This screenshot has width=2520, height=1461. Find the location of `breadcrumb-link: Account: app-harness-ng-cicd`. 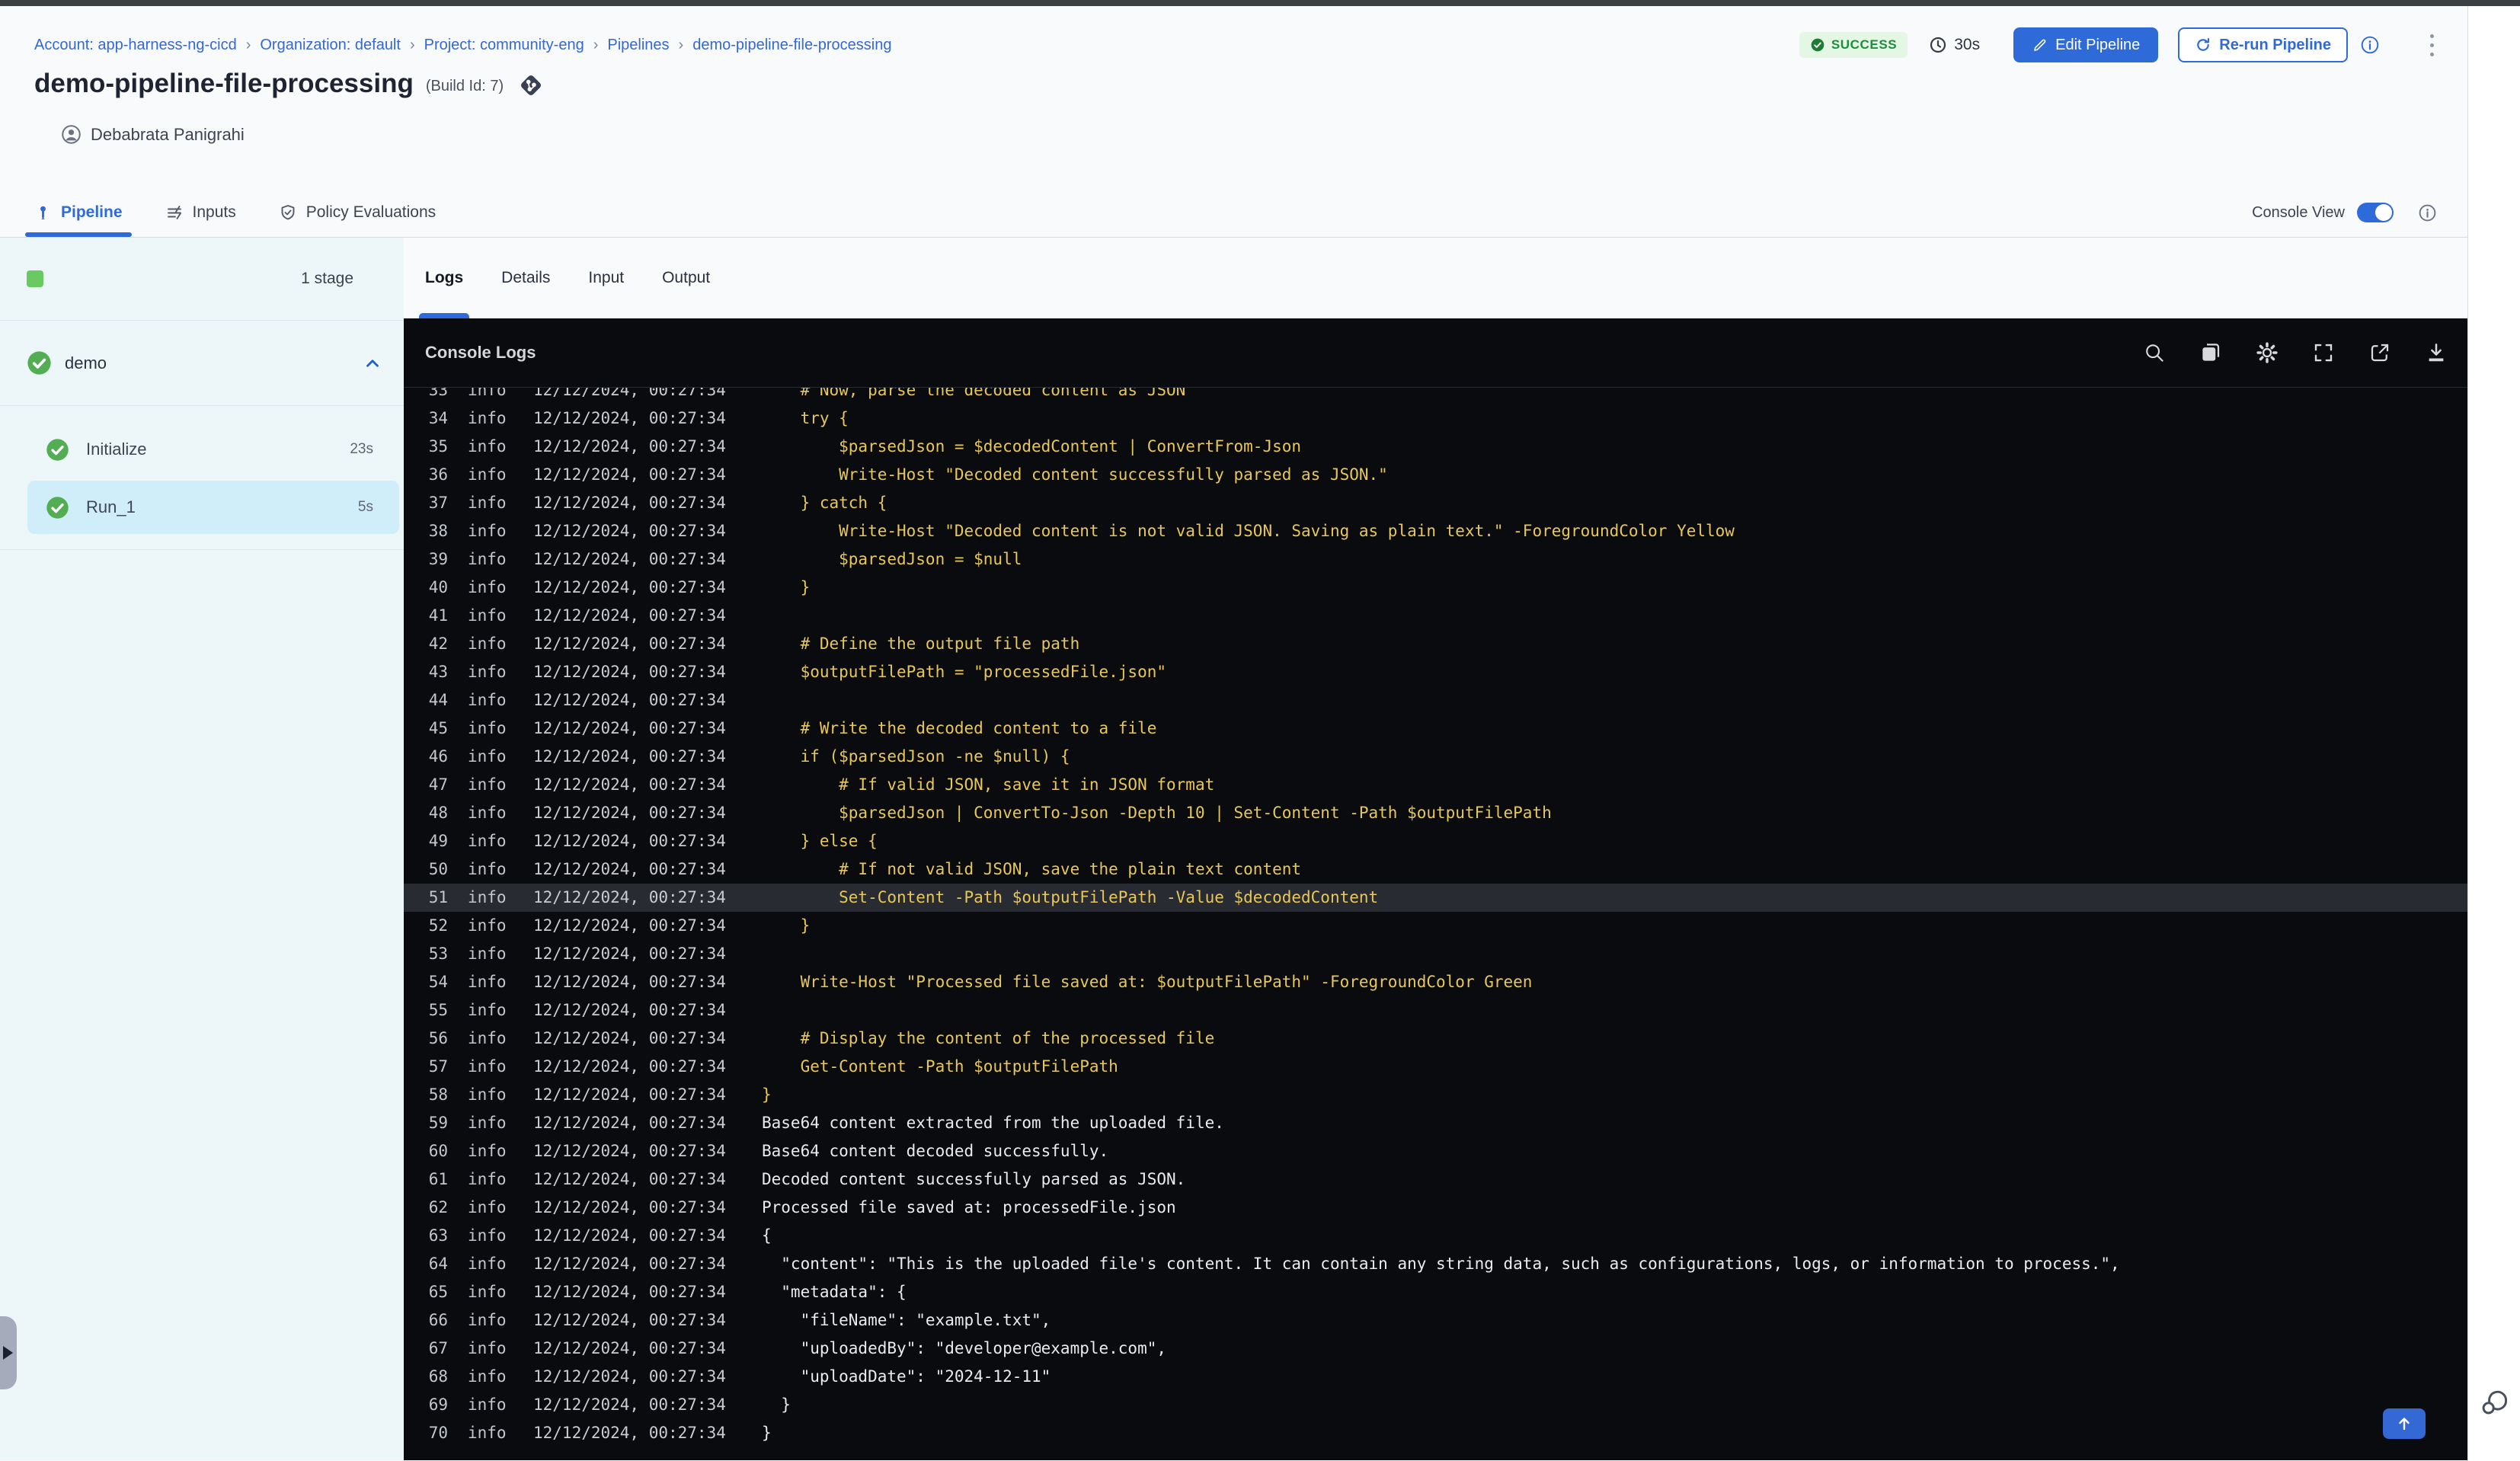

breadcrumb-link: Account: app-harness-ng-cicd is located at coordinates (135, 45).